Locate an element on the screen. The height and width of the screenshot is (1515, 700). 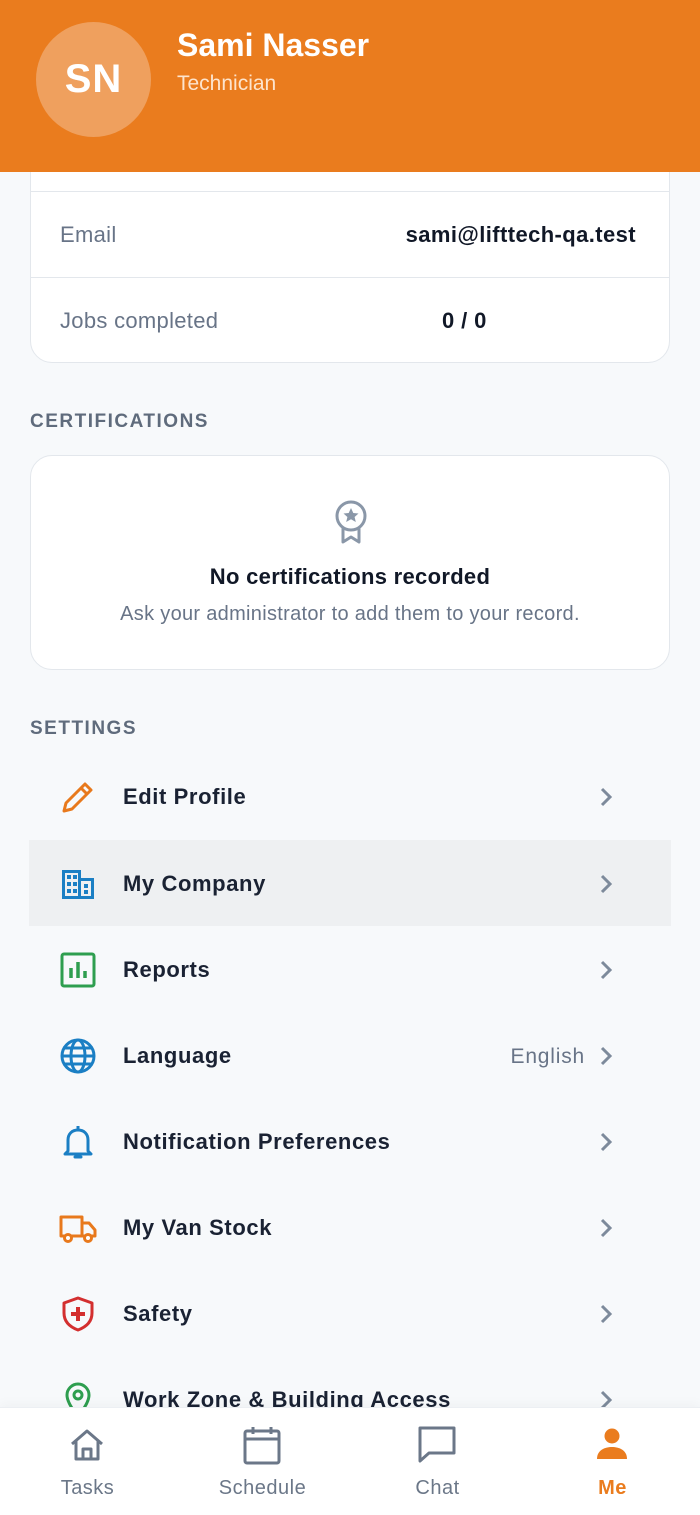
bottom-tab-bar: Tasks Schedule Chat Me is located at coordinates (350, 1461).